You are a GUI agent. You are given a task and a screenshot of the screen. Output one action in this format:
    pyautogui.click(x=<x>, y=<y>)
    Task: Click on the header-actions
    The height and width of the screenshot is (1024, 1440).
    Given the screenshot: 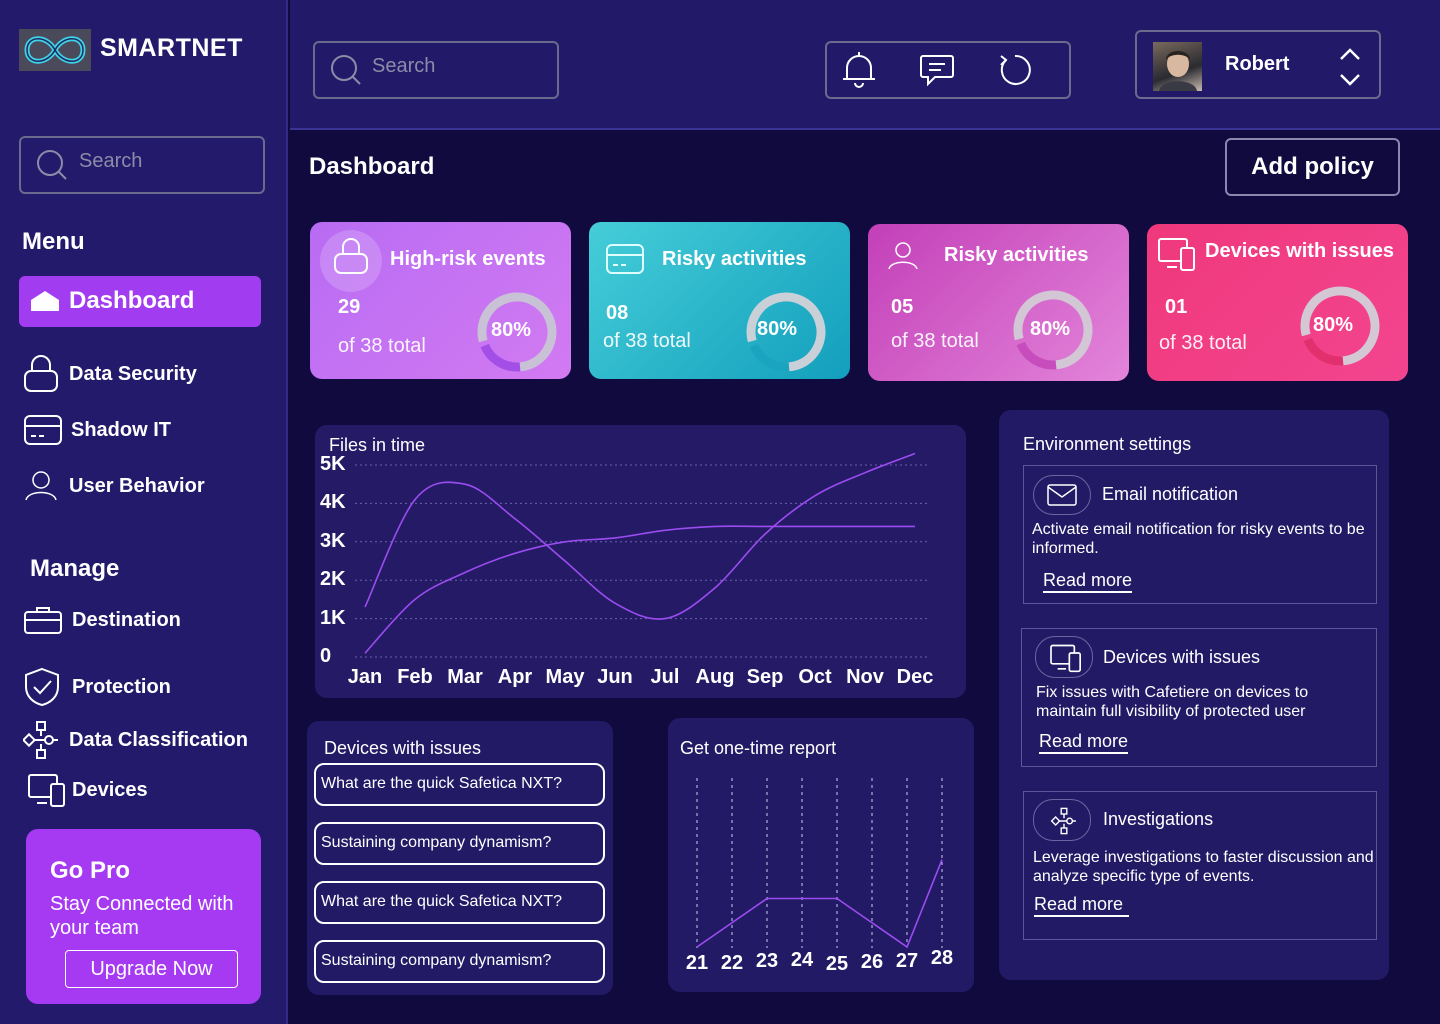 What is the action you would take?
    pyautogui.click(x=948, y=70)
    